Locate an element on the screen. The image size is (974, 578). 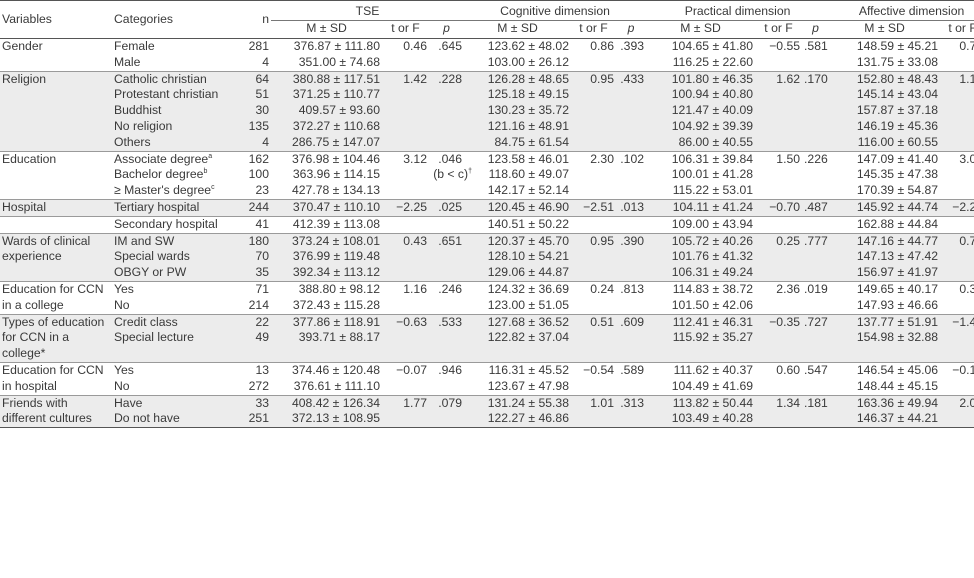
msd-value: 370.47 ± 110.10 is located at coordinates (336, 206).